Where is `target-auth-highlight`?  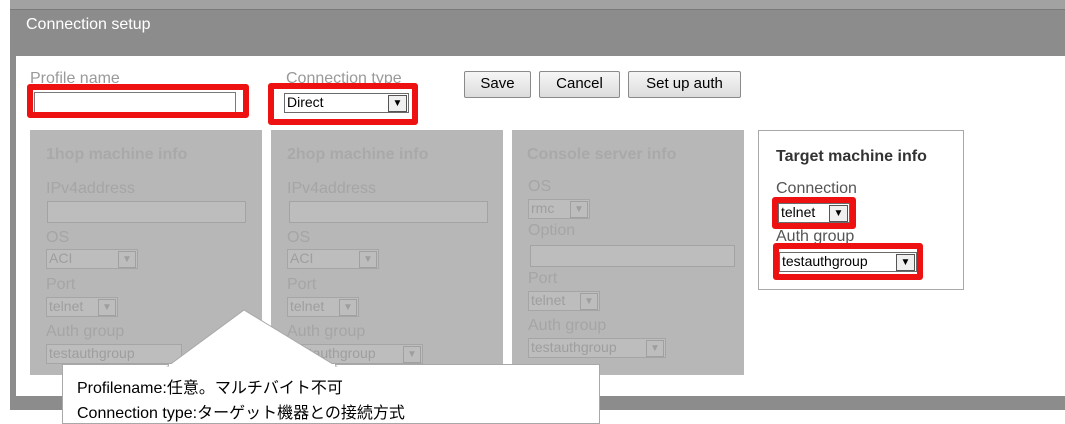 target-auth-highlight is located at coordinates (848, 261).